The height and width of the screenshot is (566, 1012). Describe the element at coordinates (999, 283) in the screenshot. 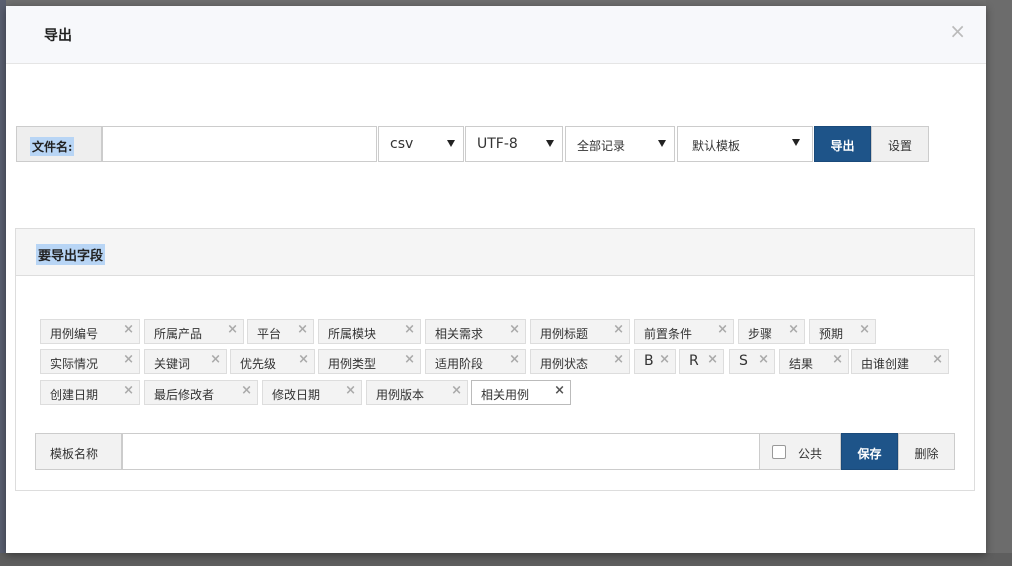

I see `backdrop-table-edge` at that location.